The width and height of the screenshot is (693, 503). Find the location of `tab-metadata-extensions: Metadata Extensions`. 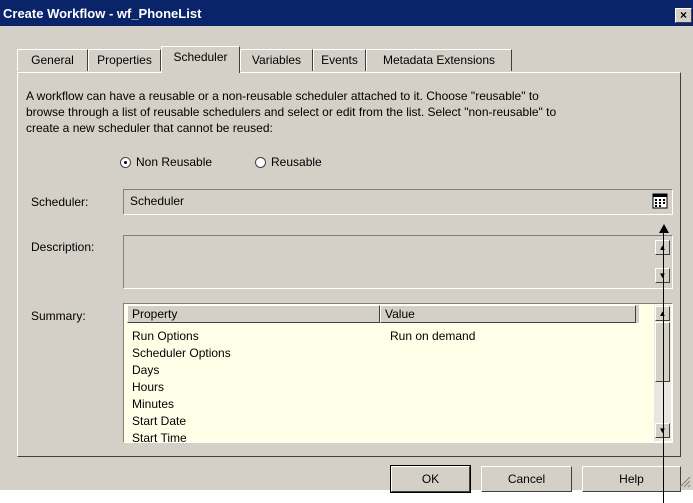

tab-metadata-extensions: Metadata Extensions is located at coordinates (439, 60).